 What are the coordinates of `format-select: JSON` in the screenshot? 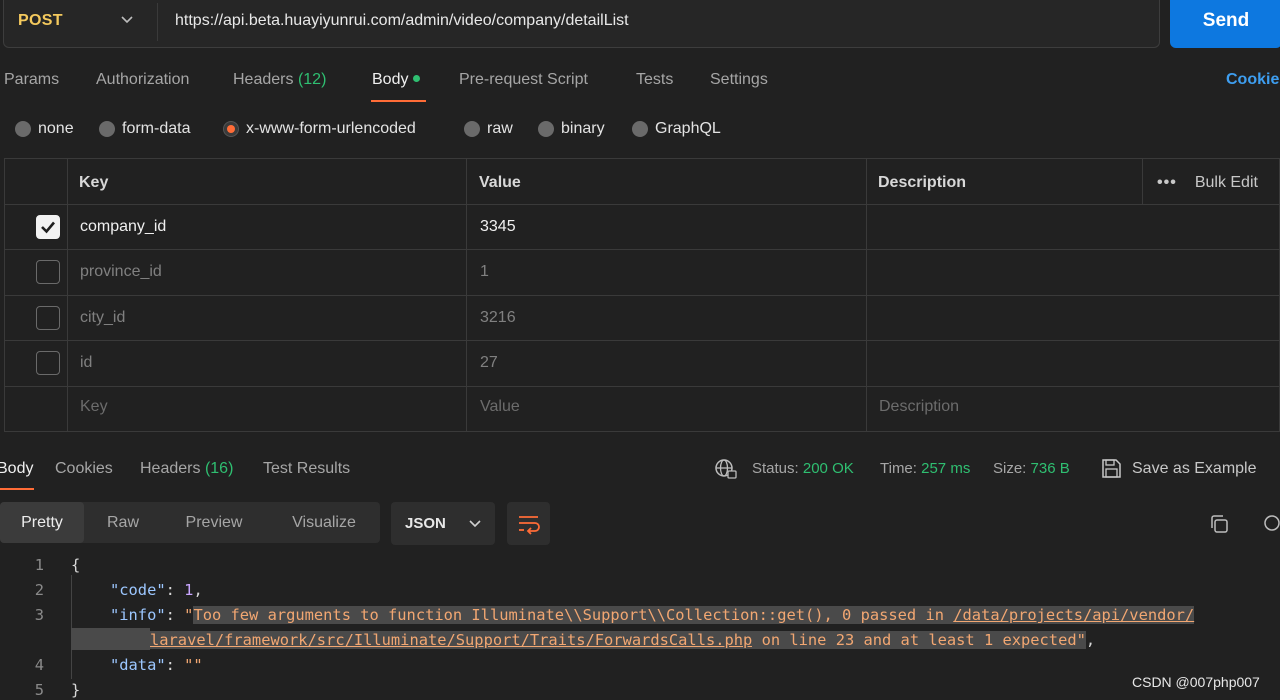 It's located at (443, 523).